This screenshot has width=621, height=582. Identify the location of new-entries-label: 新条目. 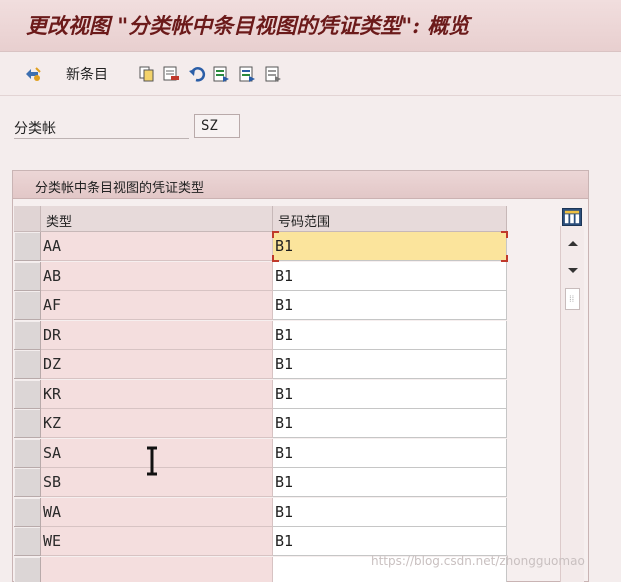
(87, 75).